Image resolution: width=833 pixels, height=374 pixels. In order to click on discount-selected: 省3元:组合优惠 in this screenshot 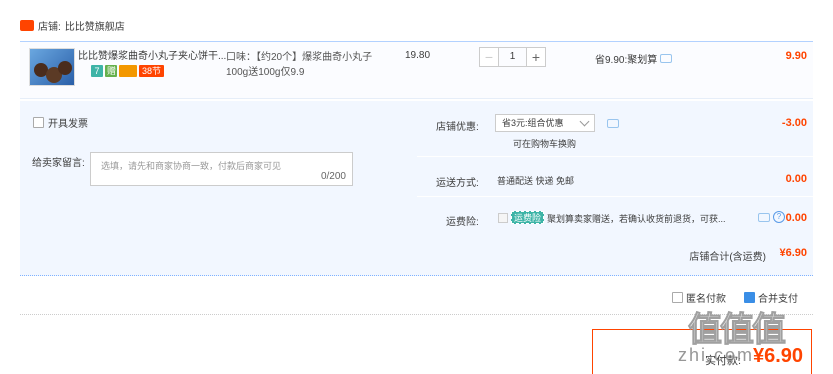, I will do `click(533, 123)`.